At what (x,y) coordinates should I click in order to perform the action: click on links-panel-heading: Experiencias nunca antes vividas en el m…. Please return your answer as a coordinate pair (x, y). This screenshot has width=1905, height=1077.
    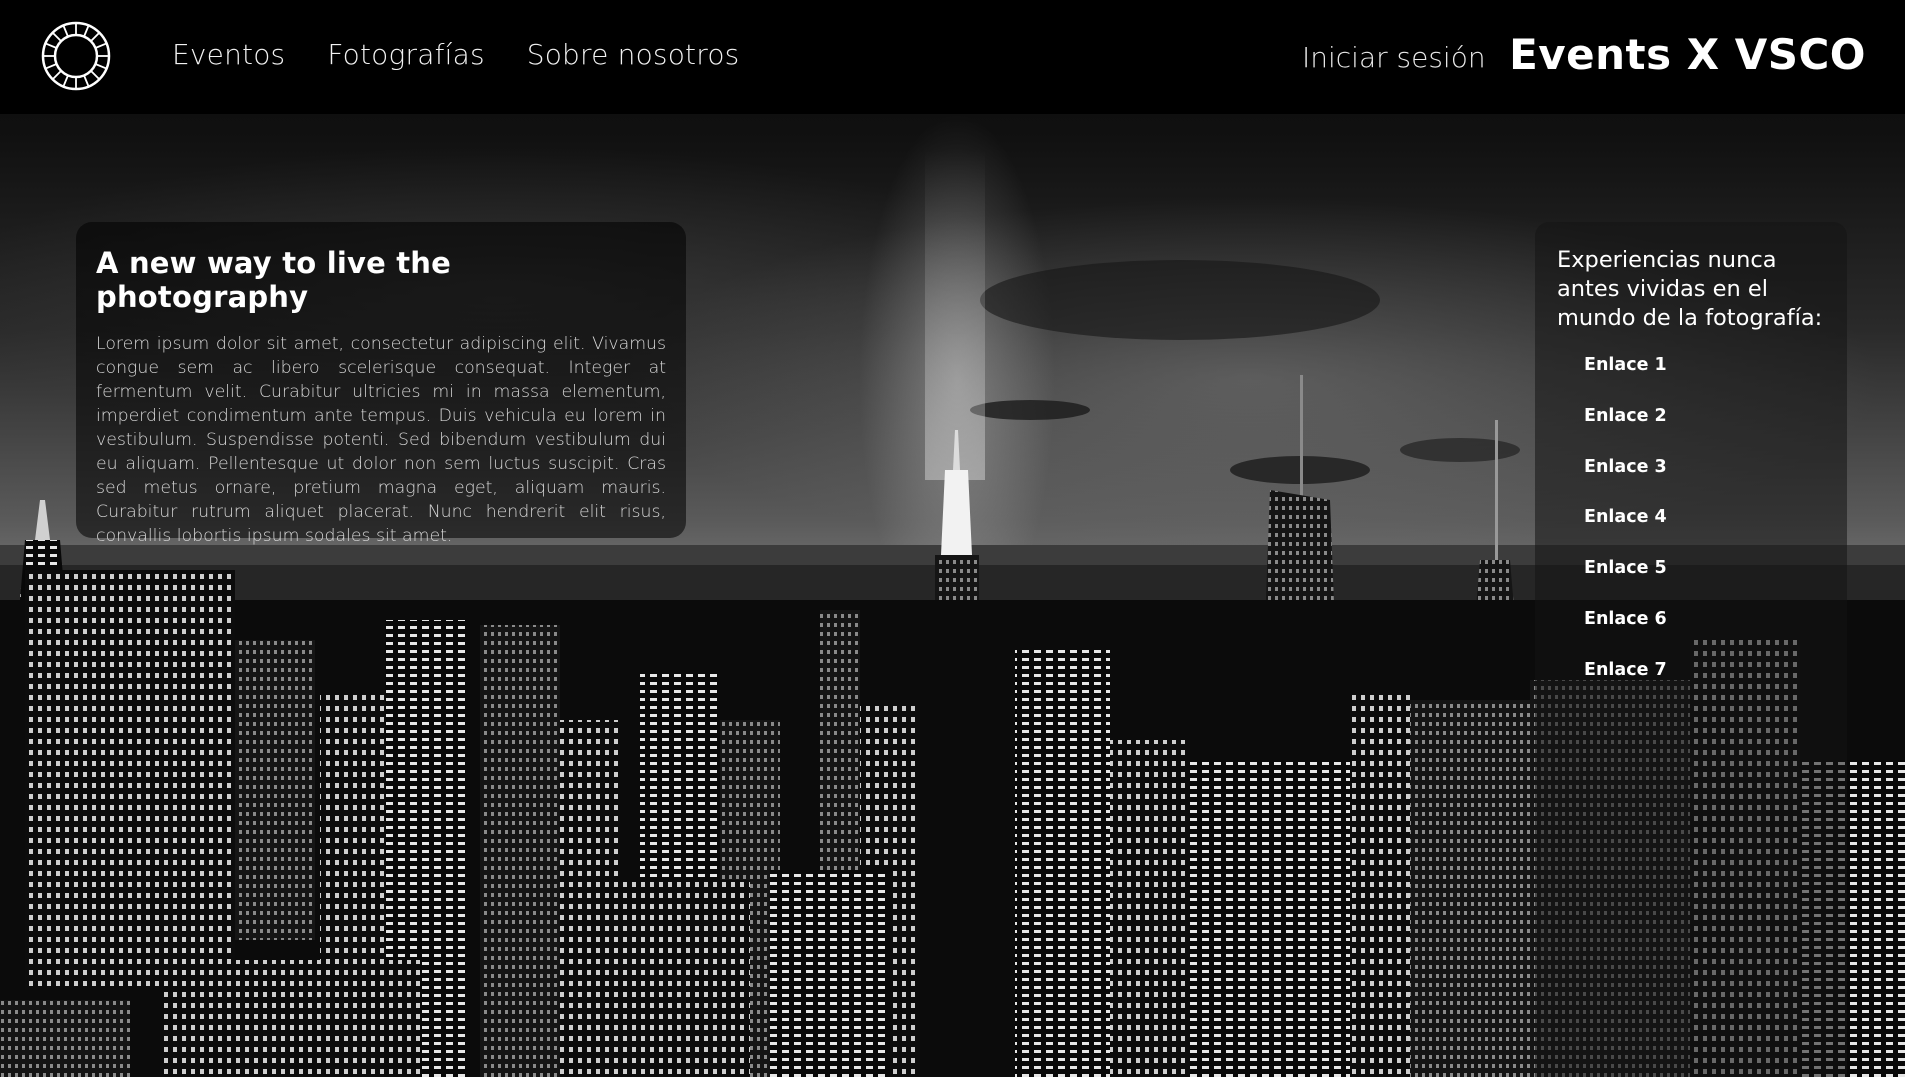
    Looking at the image, I should click on (1690, 289).